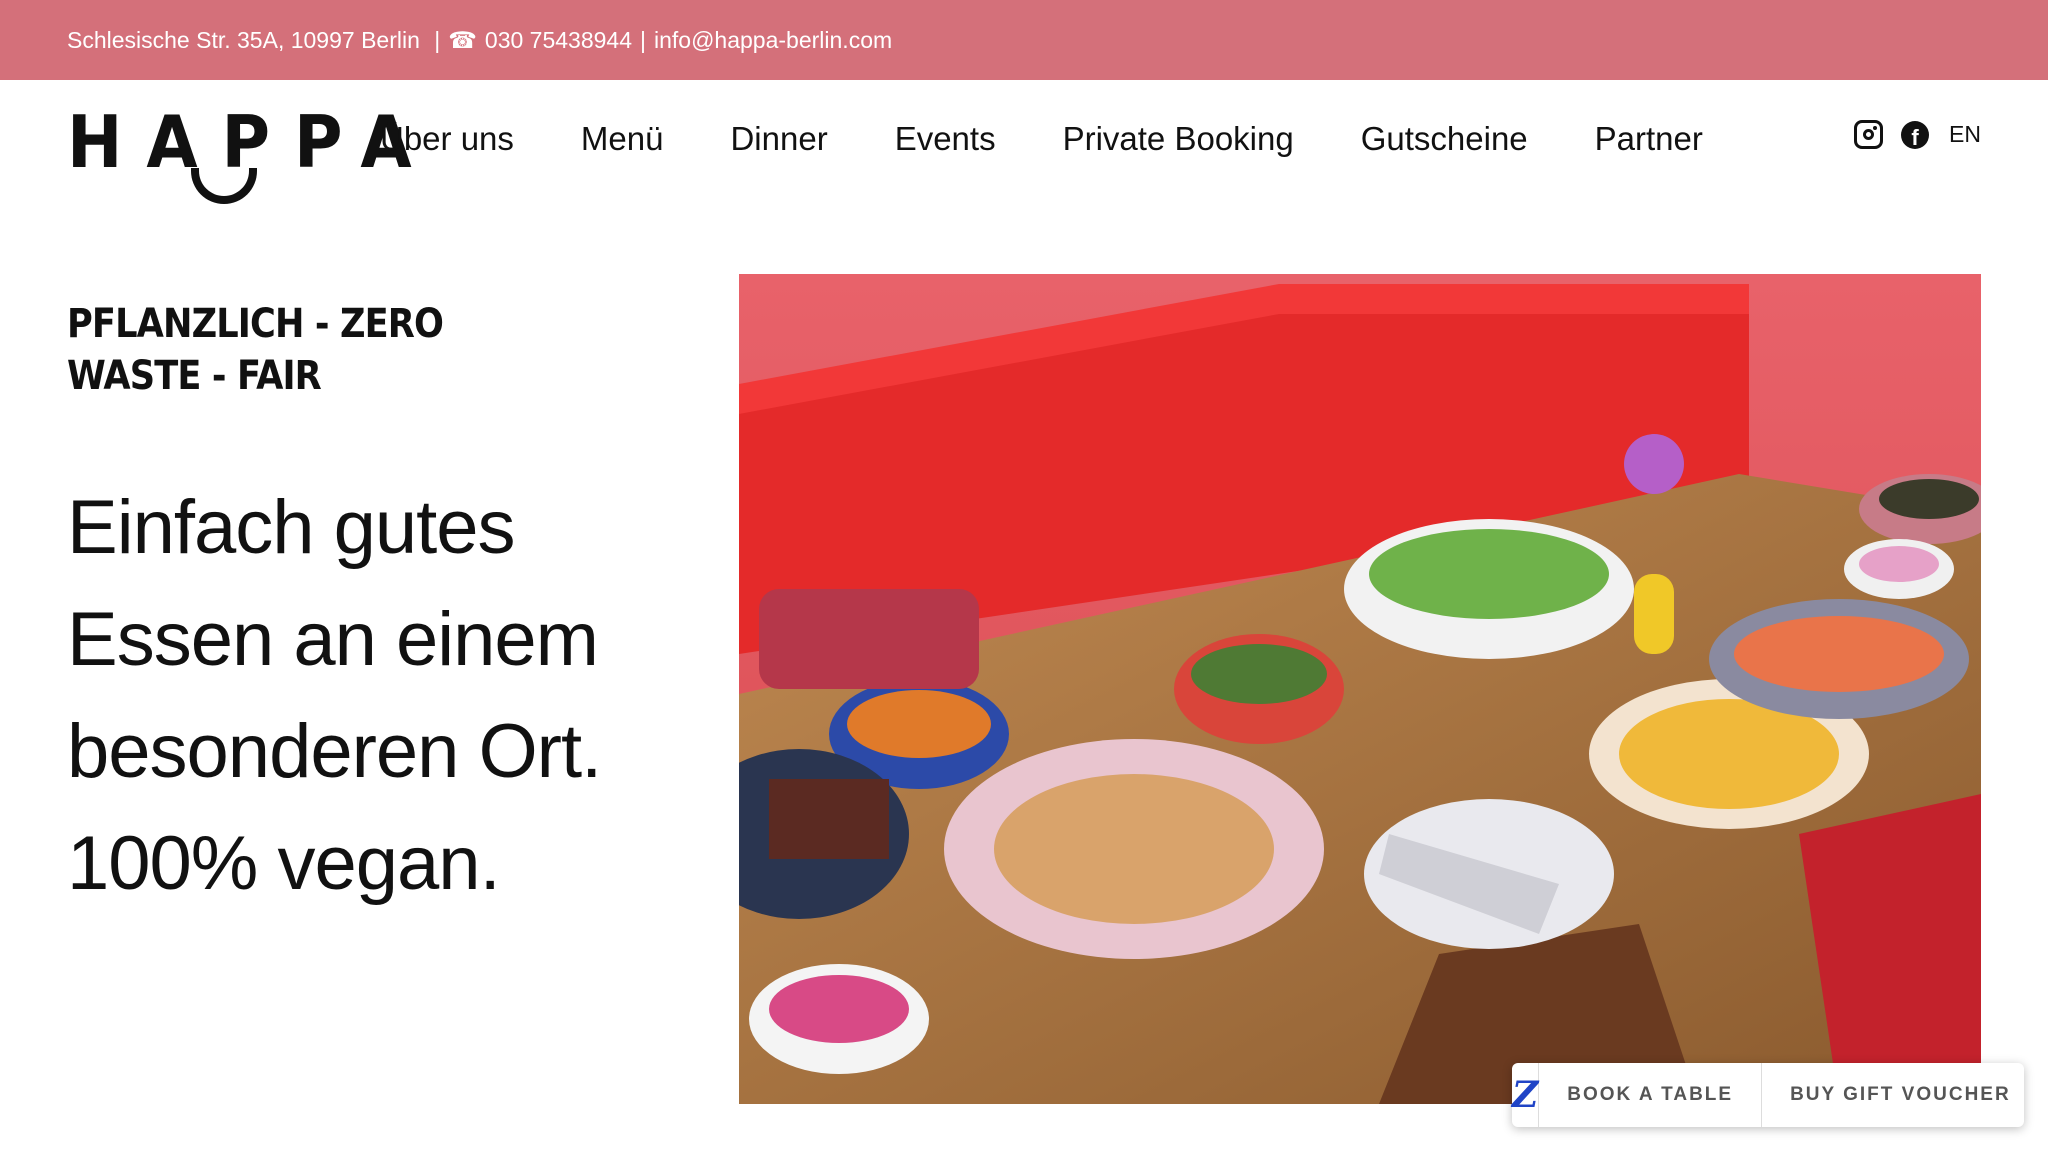 The image size is (2048, 1152). Describe the element at coordinates (1526, 1095) in the screenshot. I see `booking-logo-icon: Z` at that location.